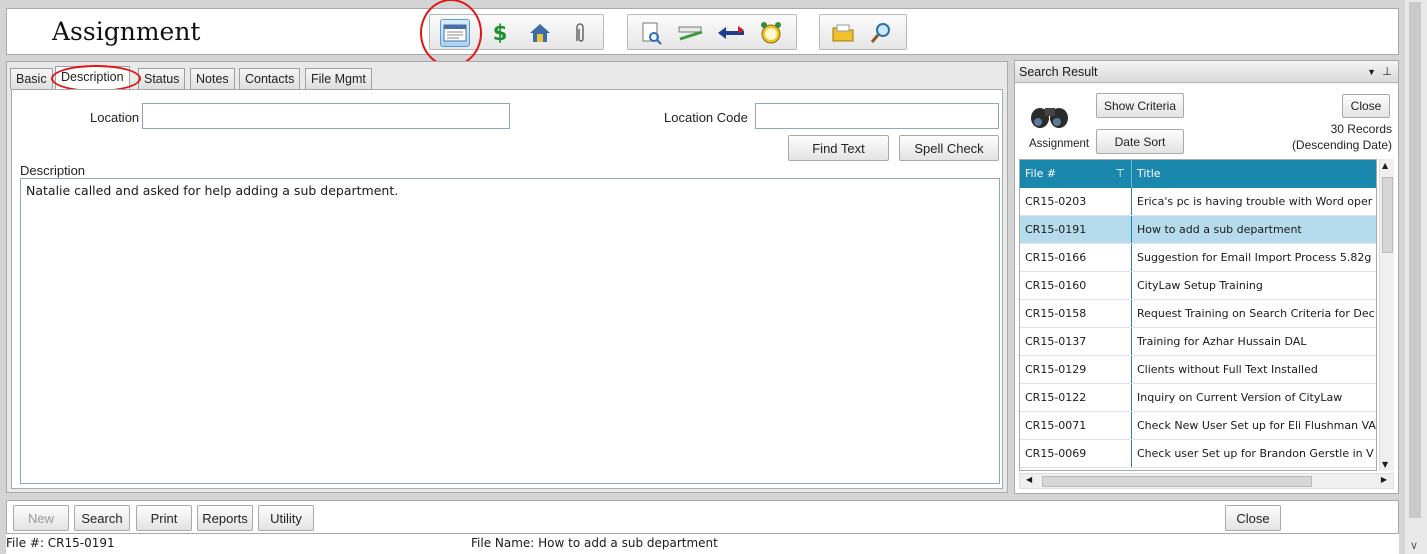 The image size is (1427, 554). Describe the element at coordinates (270, 78) in the screenshot. I see `tab-contacts: Contacts` at that location.